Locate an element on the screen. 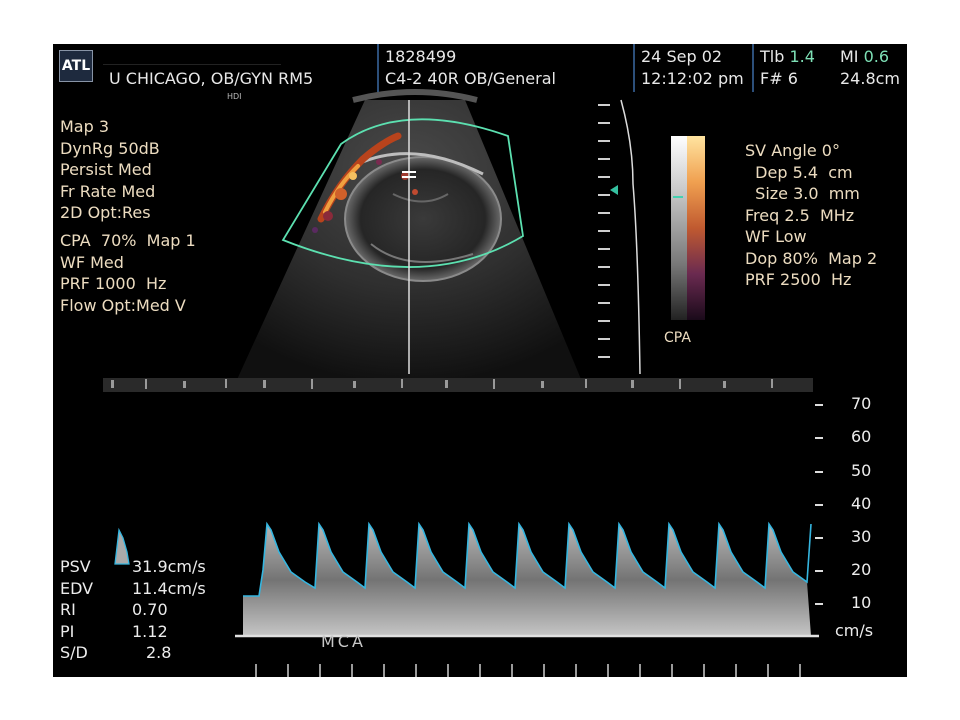 Image resolution: width=960 pixels, height=720 pixels. scale-label: 10 is located at coordinates (861, 602).